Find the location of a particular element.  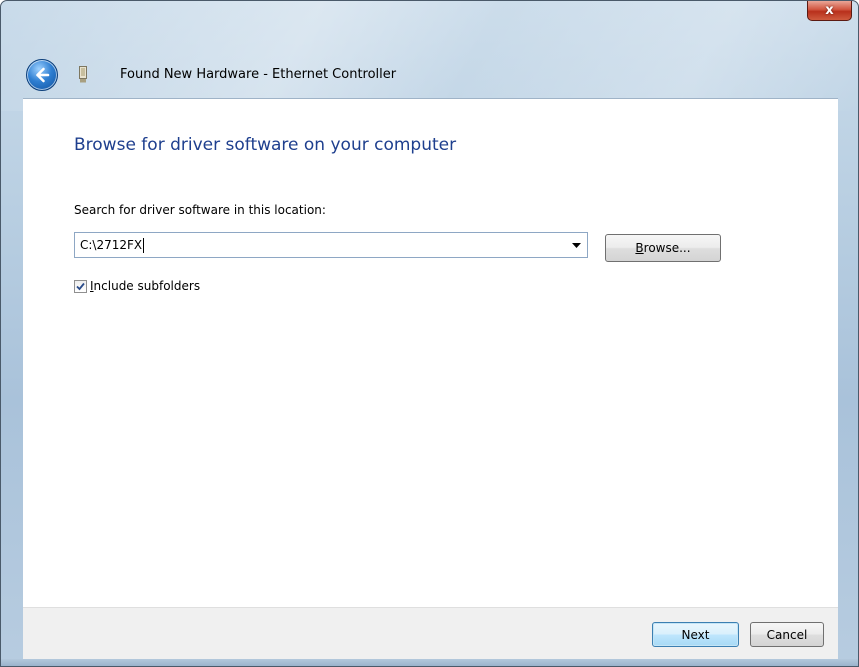

wizard-footer: Next Cancel is located at coordinates (430, 633).